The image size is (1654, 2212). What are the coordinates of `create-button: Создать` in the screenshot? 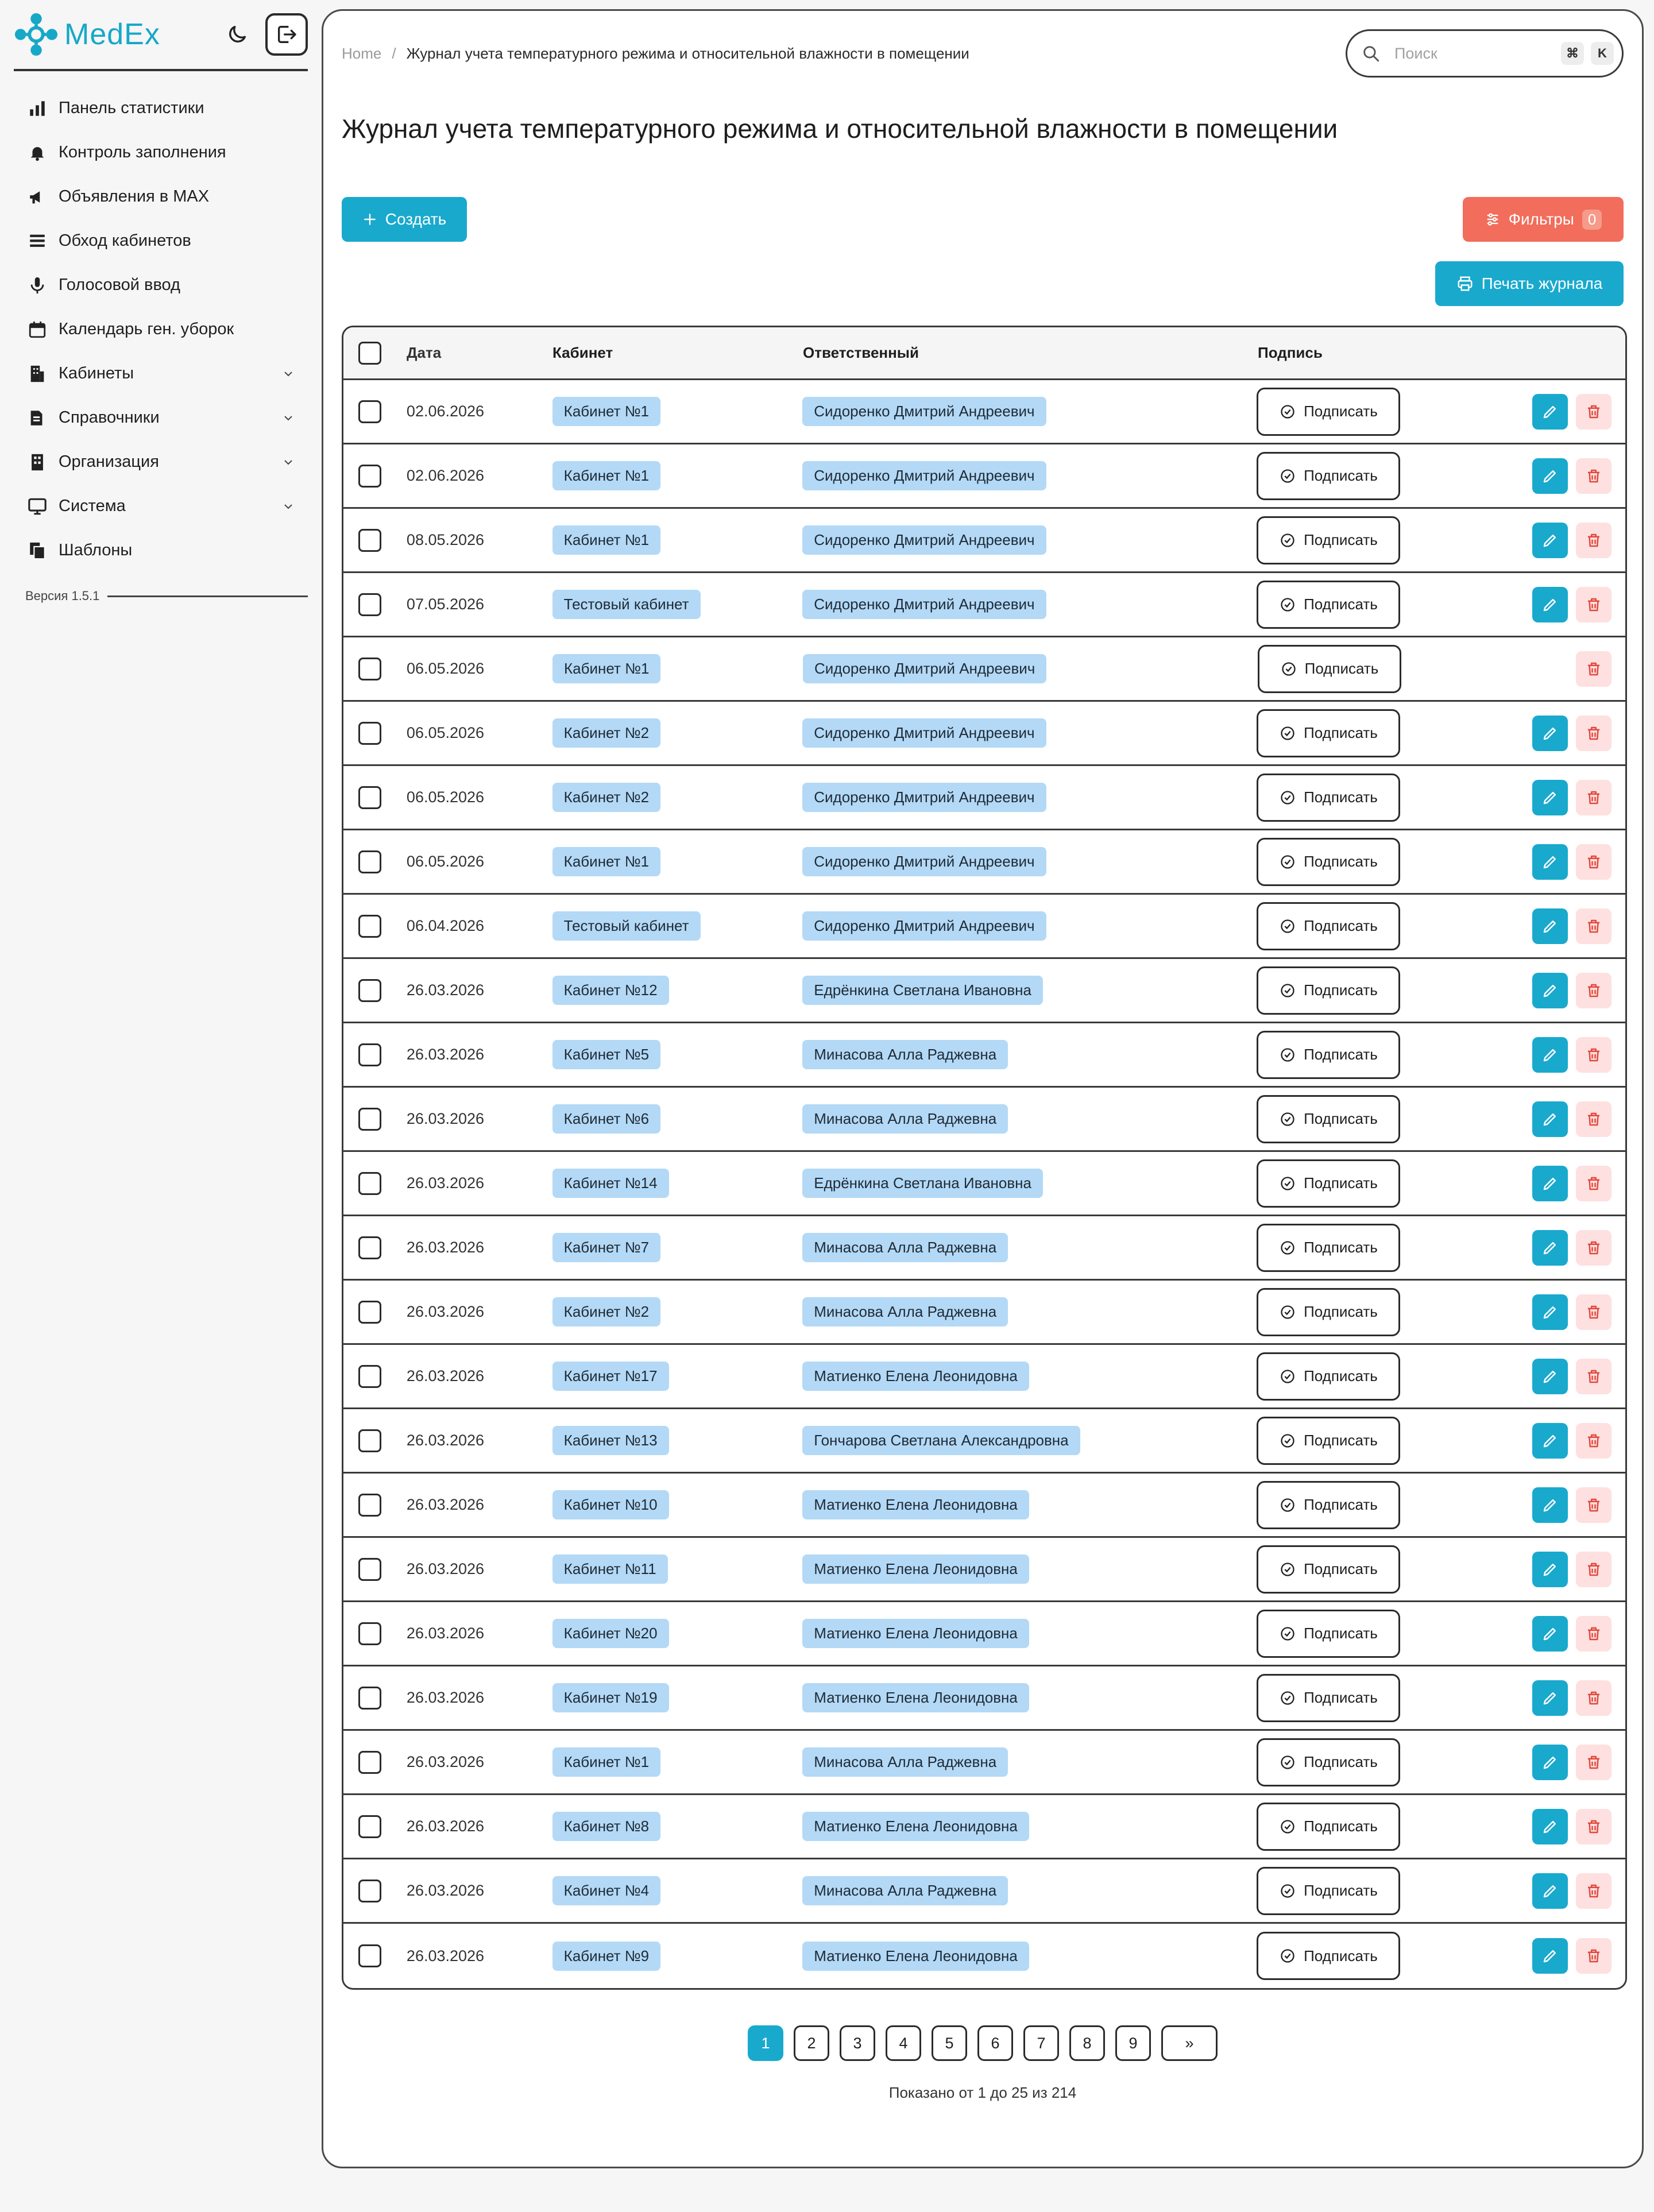 It's located at (404, 220).